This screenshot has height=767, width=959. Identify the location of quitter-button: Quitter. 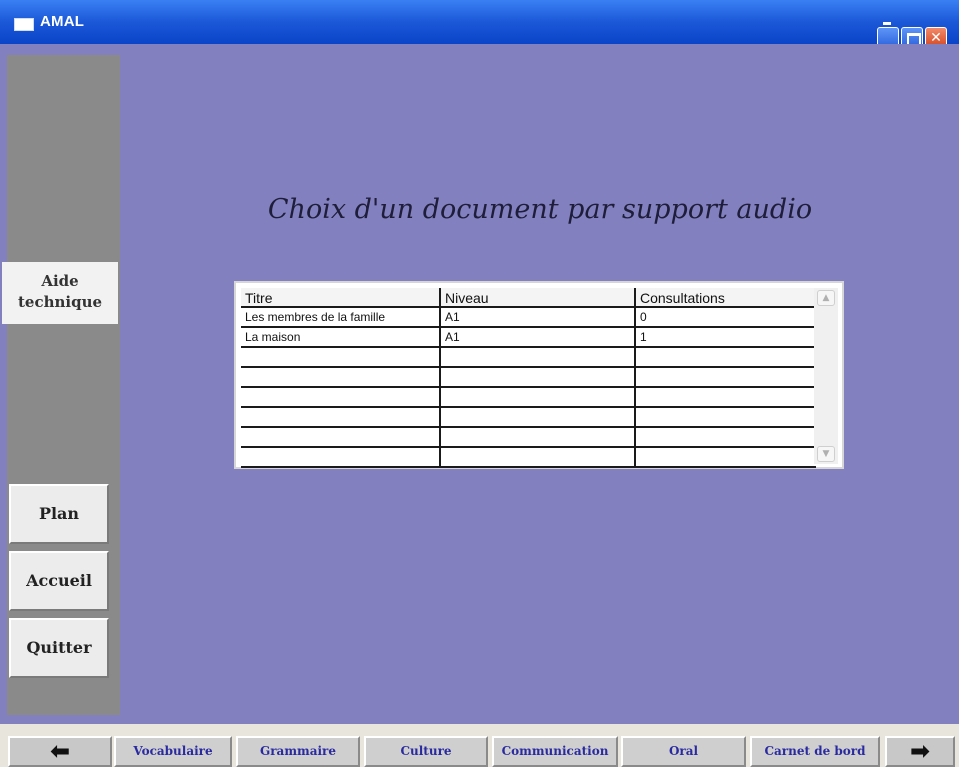
(59, 648).